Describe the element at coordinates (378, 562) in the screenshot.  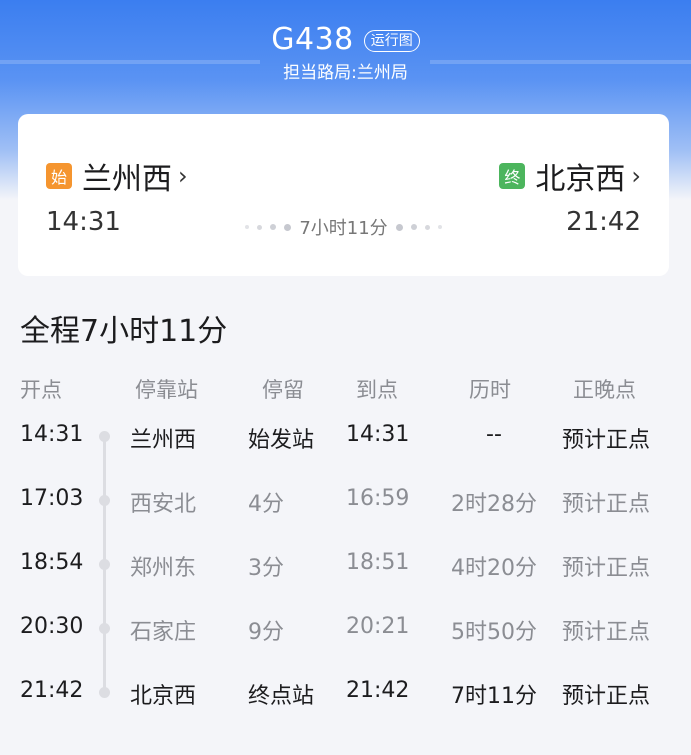
I see `arrive-time: 18:51` at that location.